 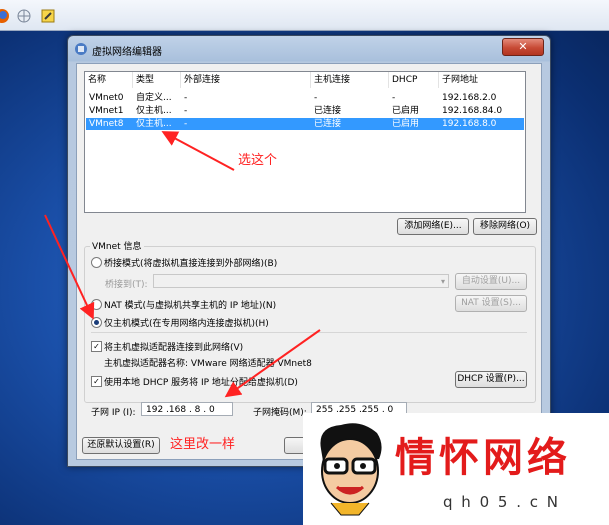 What do you see at coordinates (81, 49) in the screenshot?
I see `network-app-icon` at bounding box center [81, 49].